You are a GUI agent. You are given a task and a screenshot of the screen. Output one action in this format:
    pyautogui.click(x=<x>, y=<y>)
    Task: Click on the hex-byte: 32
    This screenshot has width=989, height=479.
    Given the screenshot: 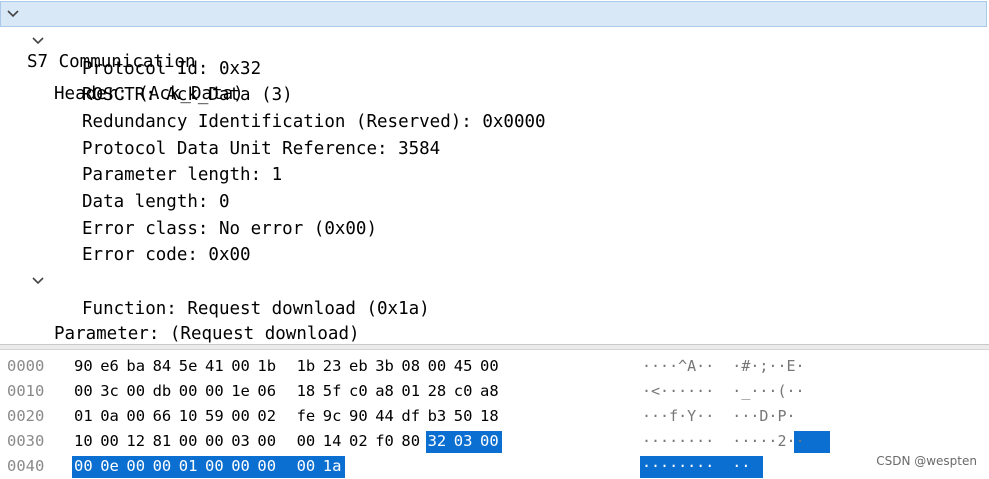 What is the action you would take?
    pyautogui.click(x=437, y=441)
    